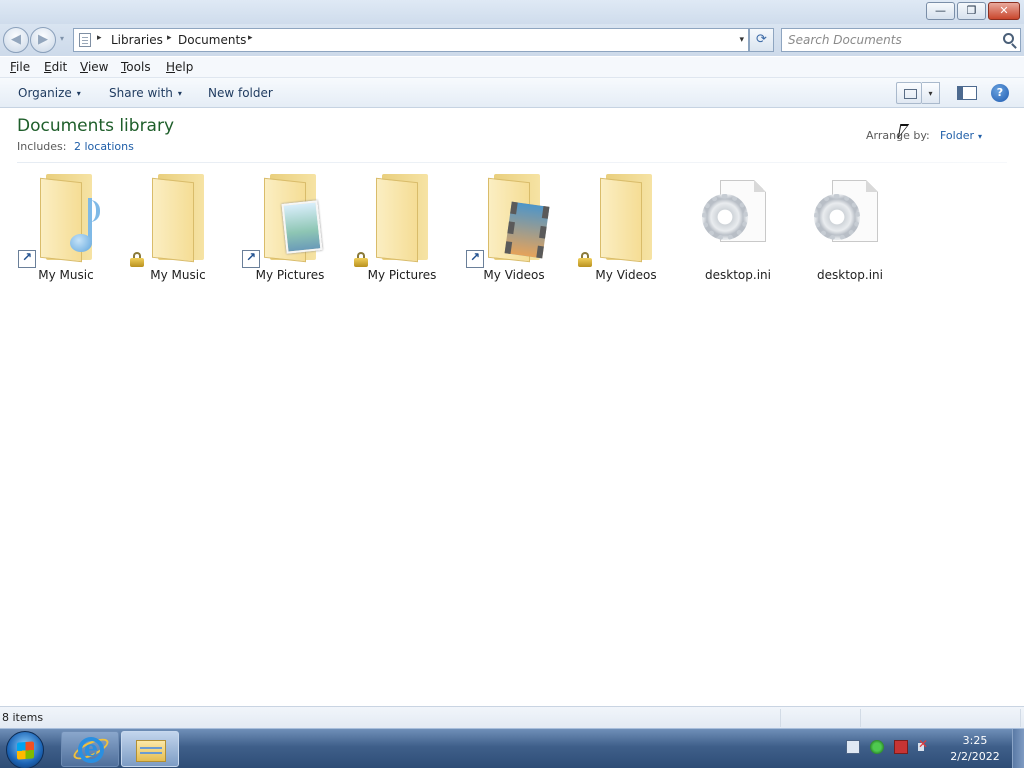 This screenshot has width=1024, height=768. What do you see at coordinates (23, 717) in the screenshot?
I see `item-count: 8 items` at bounding box center [23, 717].